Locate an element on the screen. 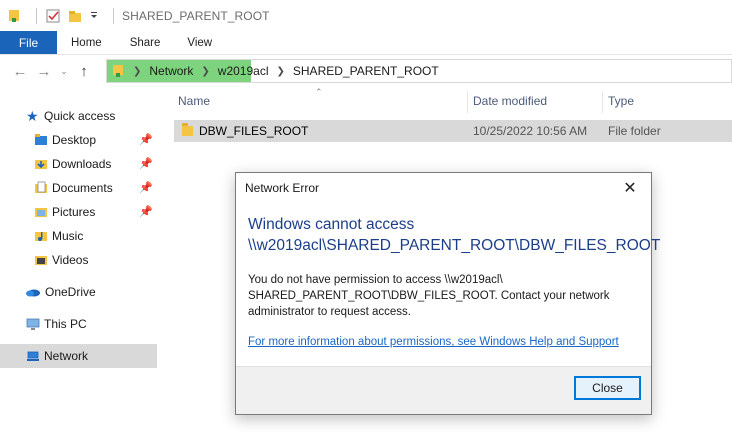  nav-item-music: Music is located at coordinates (78, 236).